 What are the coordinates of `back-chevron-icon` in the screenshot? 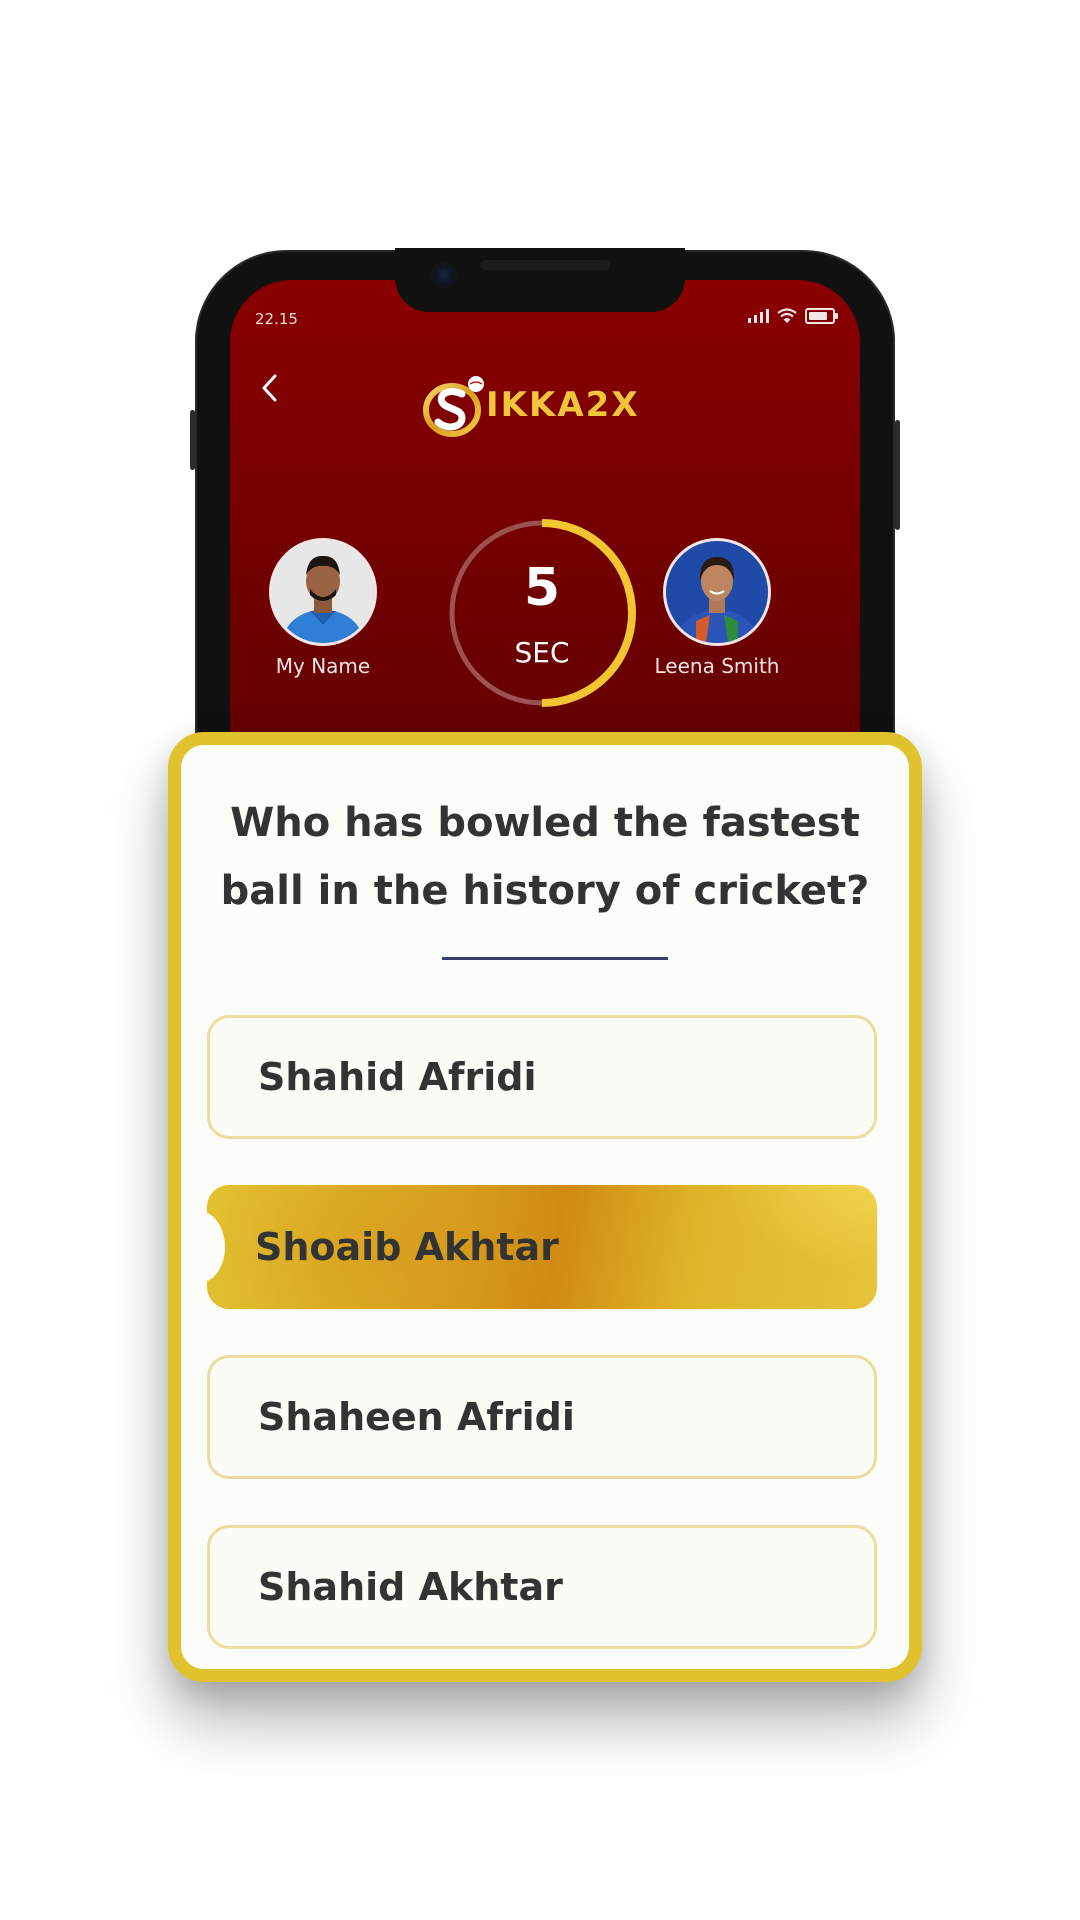 It's located at (270, 388).